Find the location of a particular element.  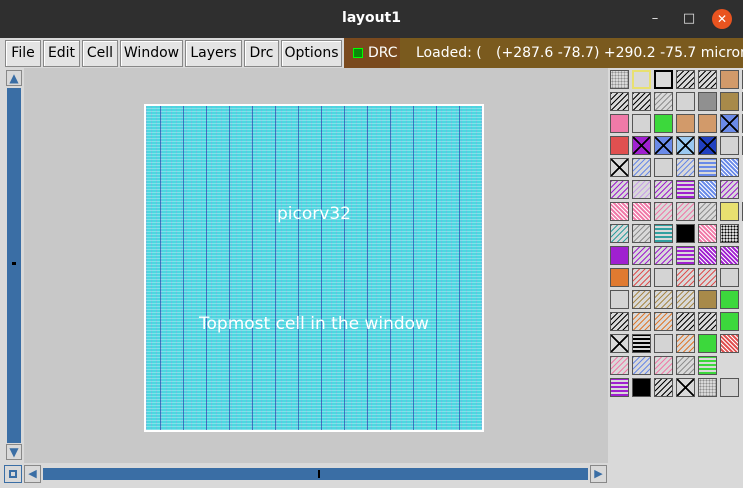

layer-swatch-hatch-teal is located at coordinates (619, 233).